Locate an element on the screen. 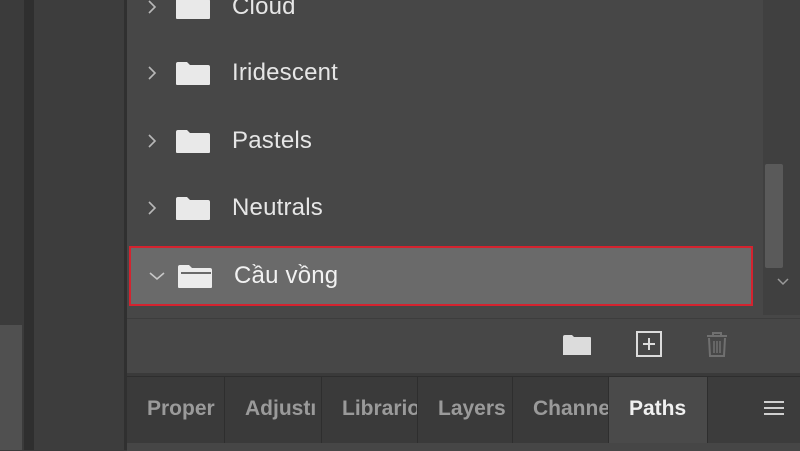 This screenshot has height=451, width=800. left-dock-strip is located at coordinates (12, 225).